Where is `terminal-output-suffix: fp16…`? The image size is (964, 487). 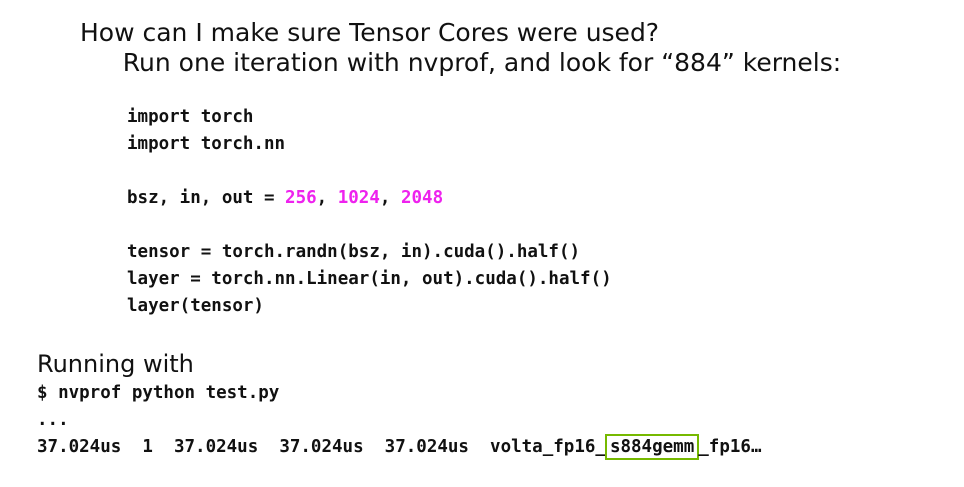
terminal-output-suffix: fp16… is located at coordinates (735, 447).